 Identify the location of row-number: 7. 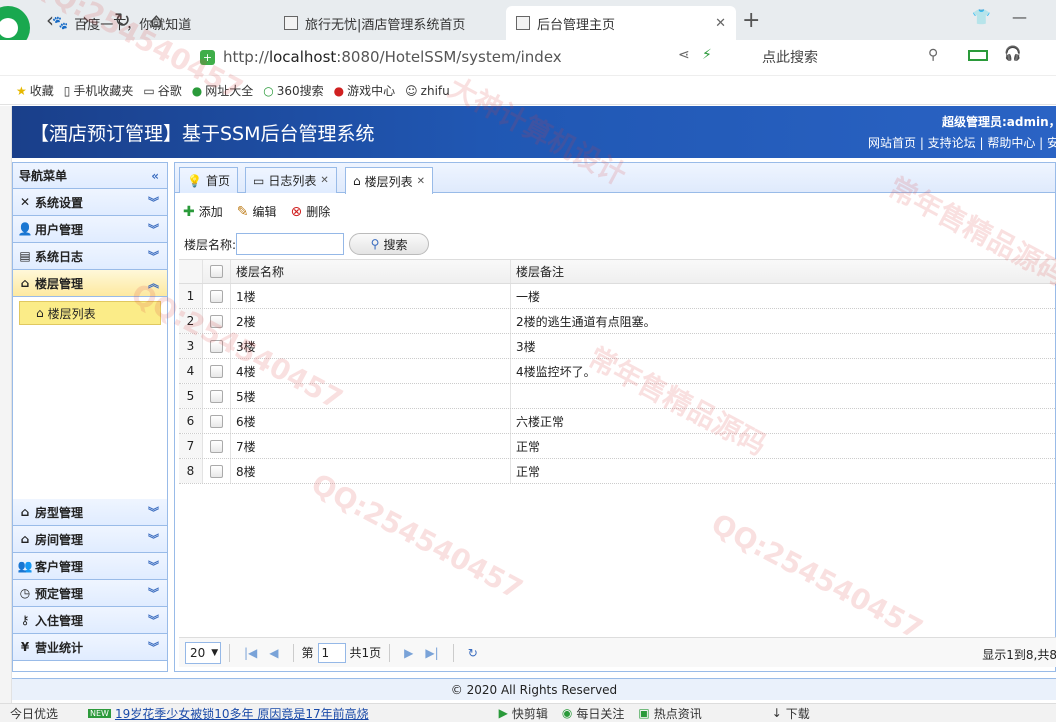
(191, 446).